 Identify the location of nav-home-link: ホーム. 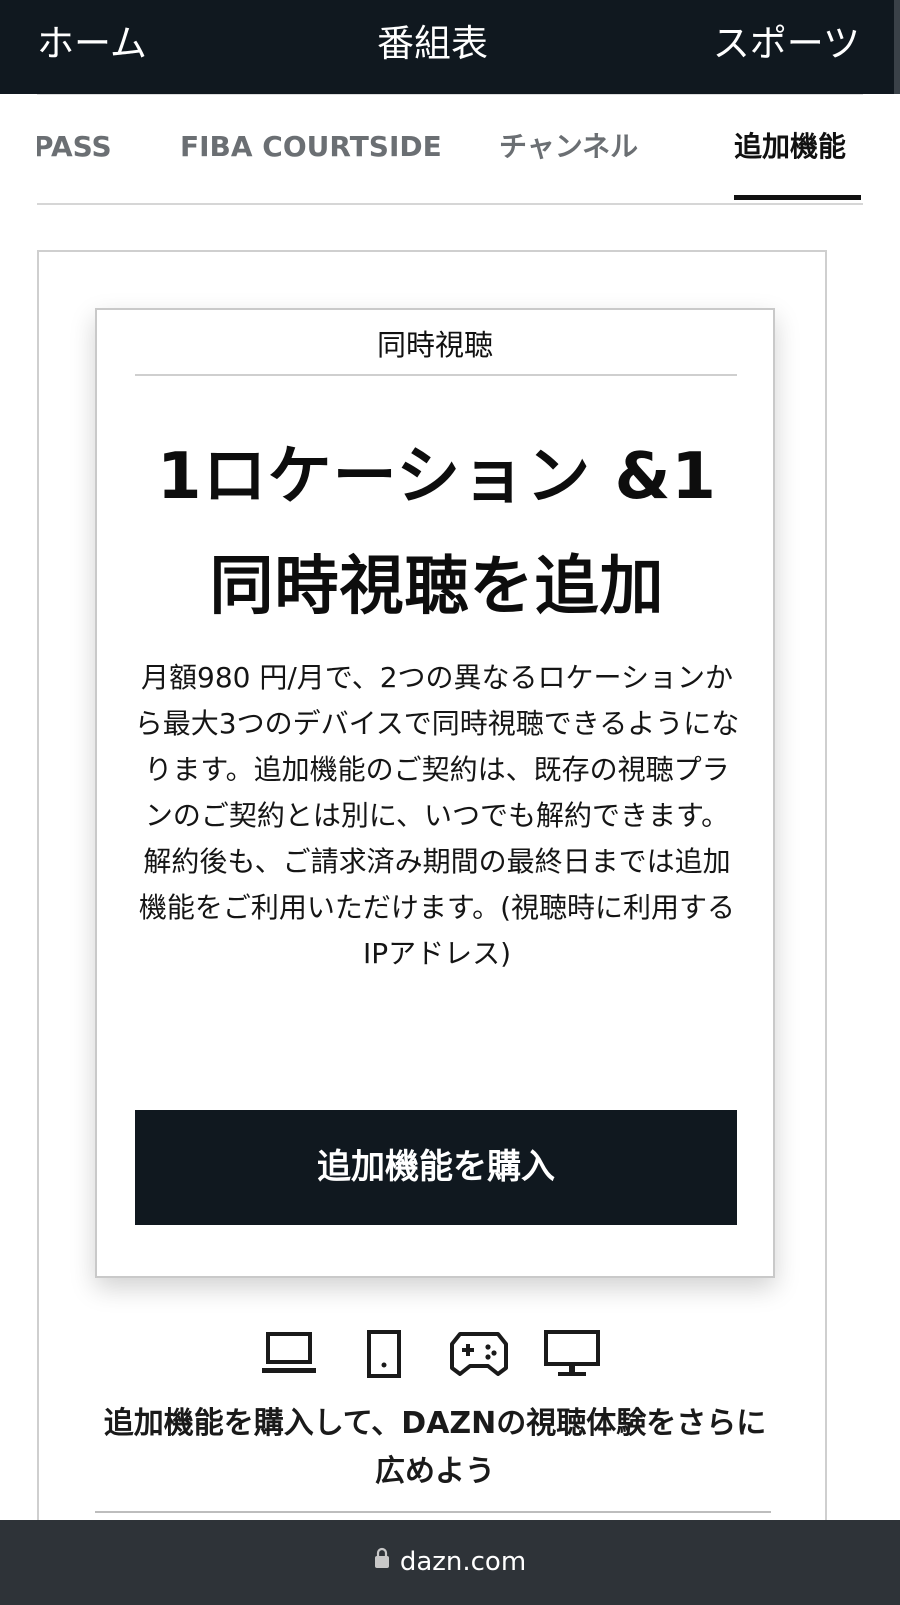
(92, 44).